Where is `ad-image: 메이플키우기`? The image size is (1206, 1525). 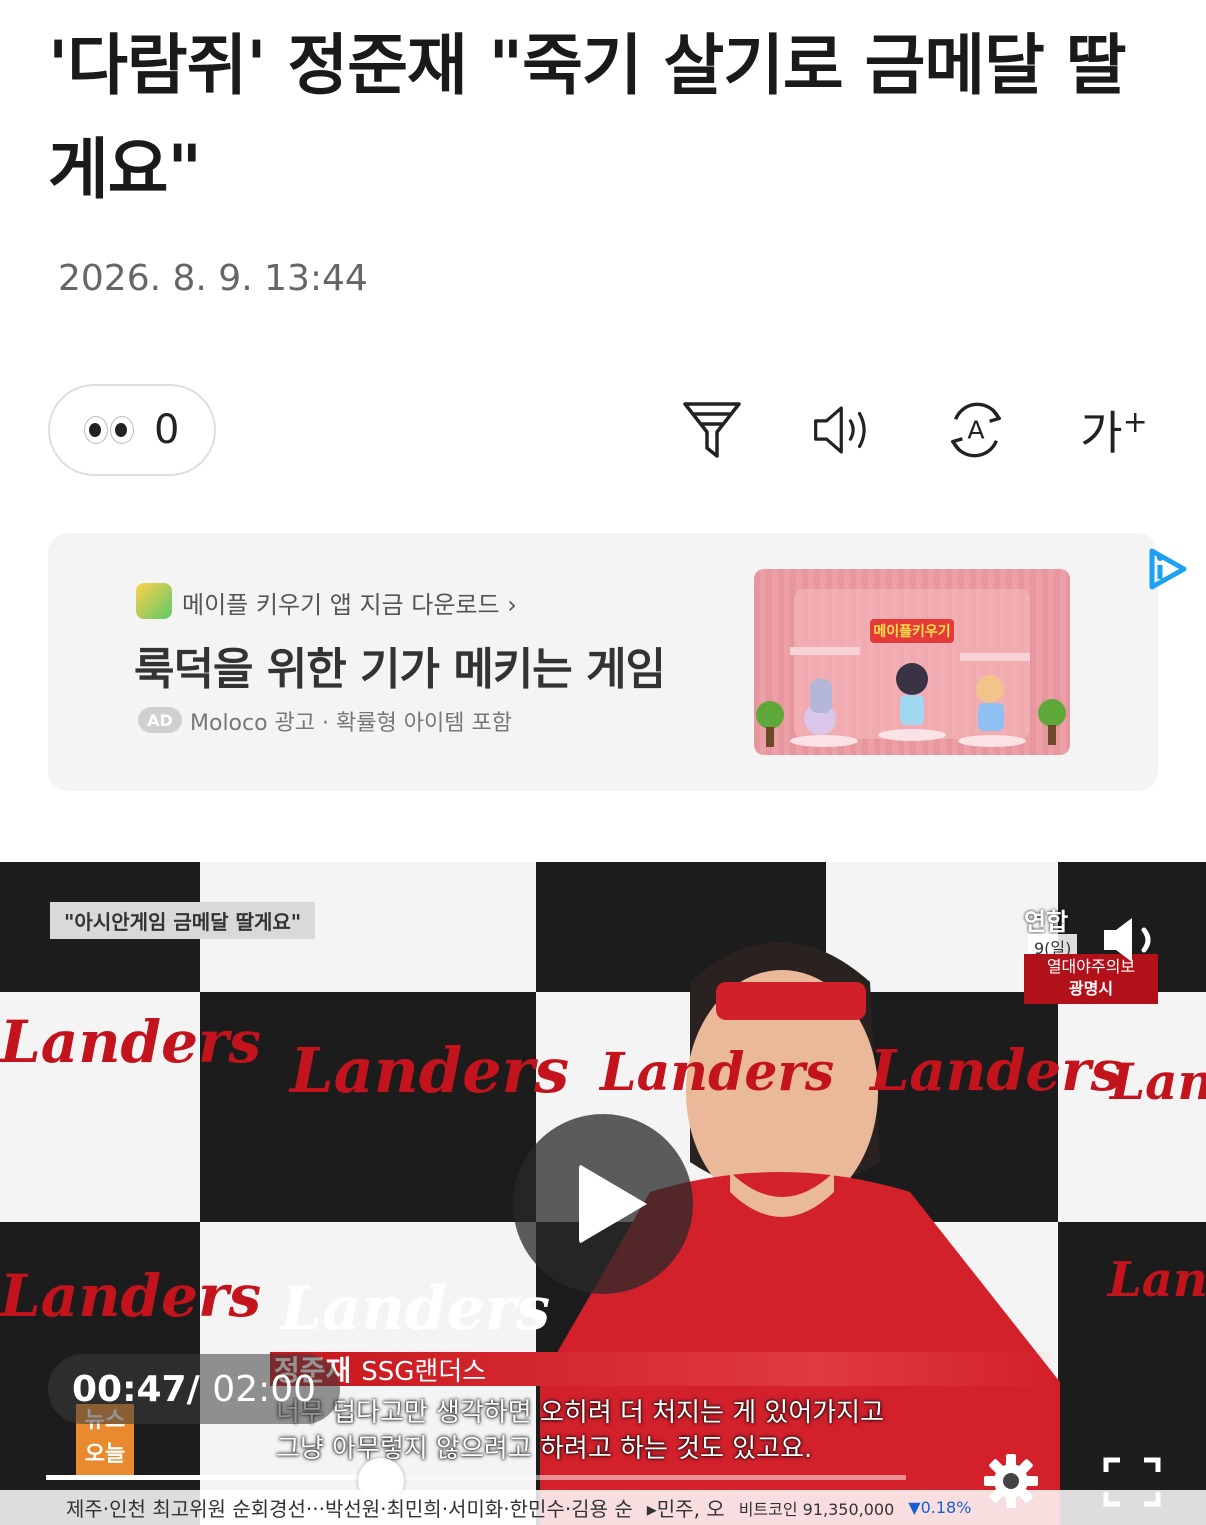 ad-image: 메이플키우기 is located at coordinates (912, 662).